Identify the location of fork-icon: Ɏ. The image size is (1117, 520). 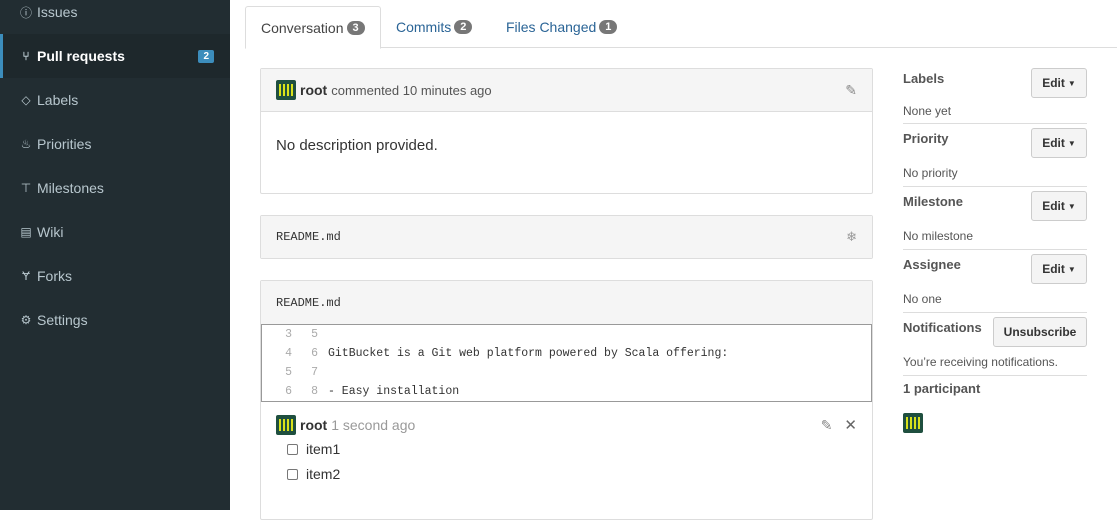
(25, 276).